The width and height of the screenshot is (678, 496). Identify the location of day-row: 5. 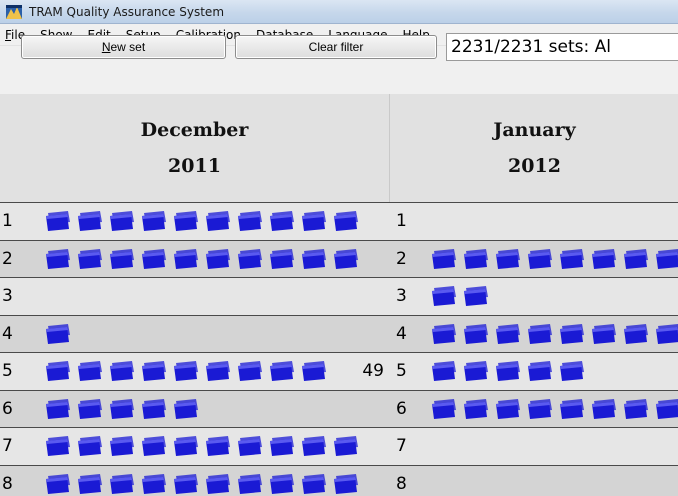
(534, 371).